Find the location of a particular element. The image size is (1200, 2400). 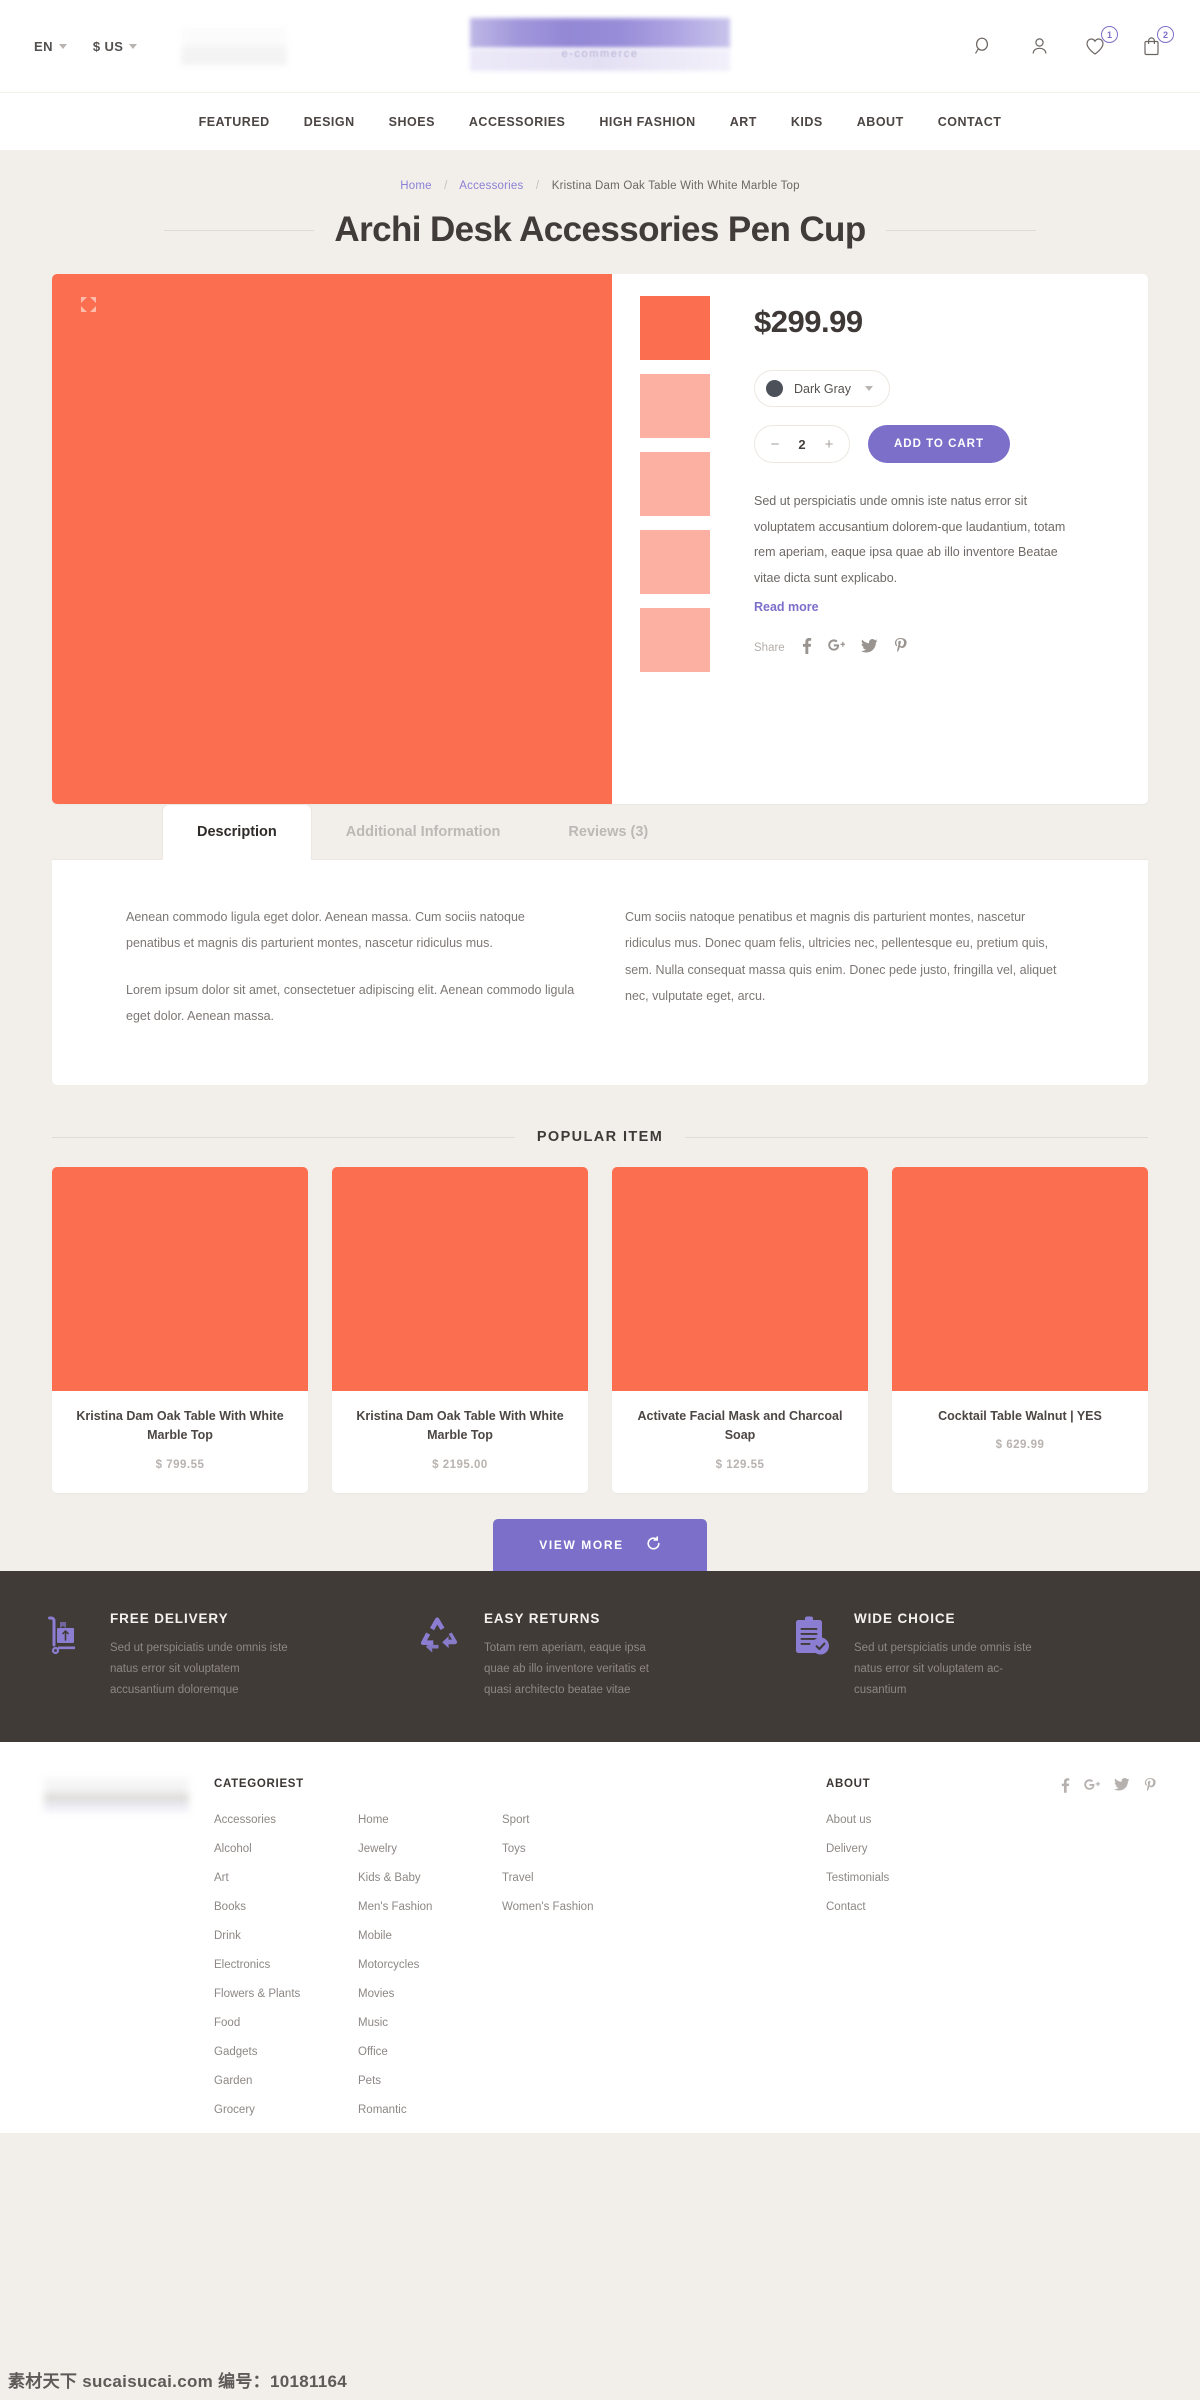

nav-item-high-fashion: HIGH FASHION is located at coordinates (647, 122).